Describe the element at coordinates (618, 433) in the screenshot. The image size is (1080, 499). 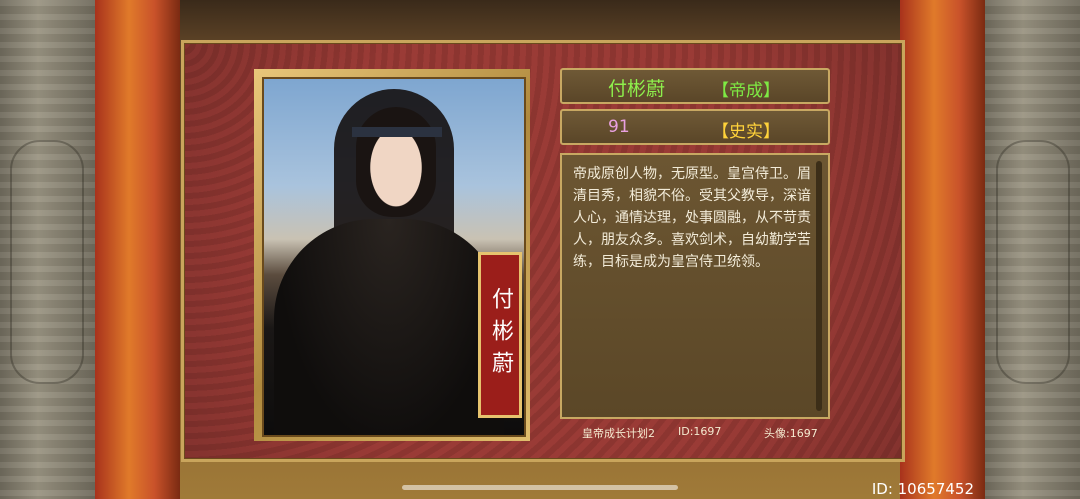
I see `game-title: 皇帝成长计划2` at that location.